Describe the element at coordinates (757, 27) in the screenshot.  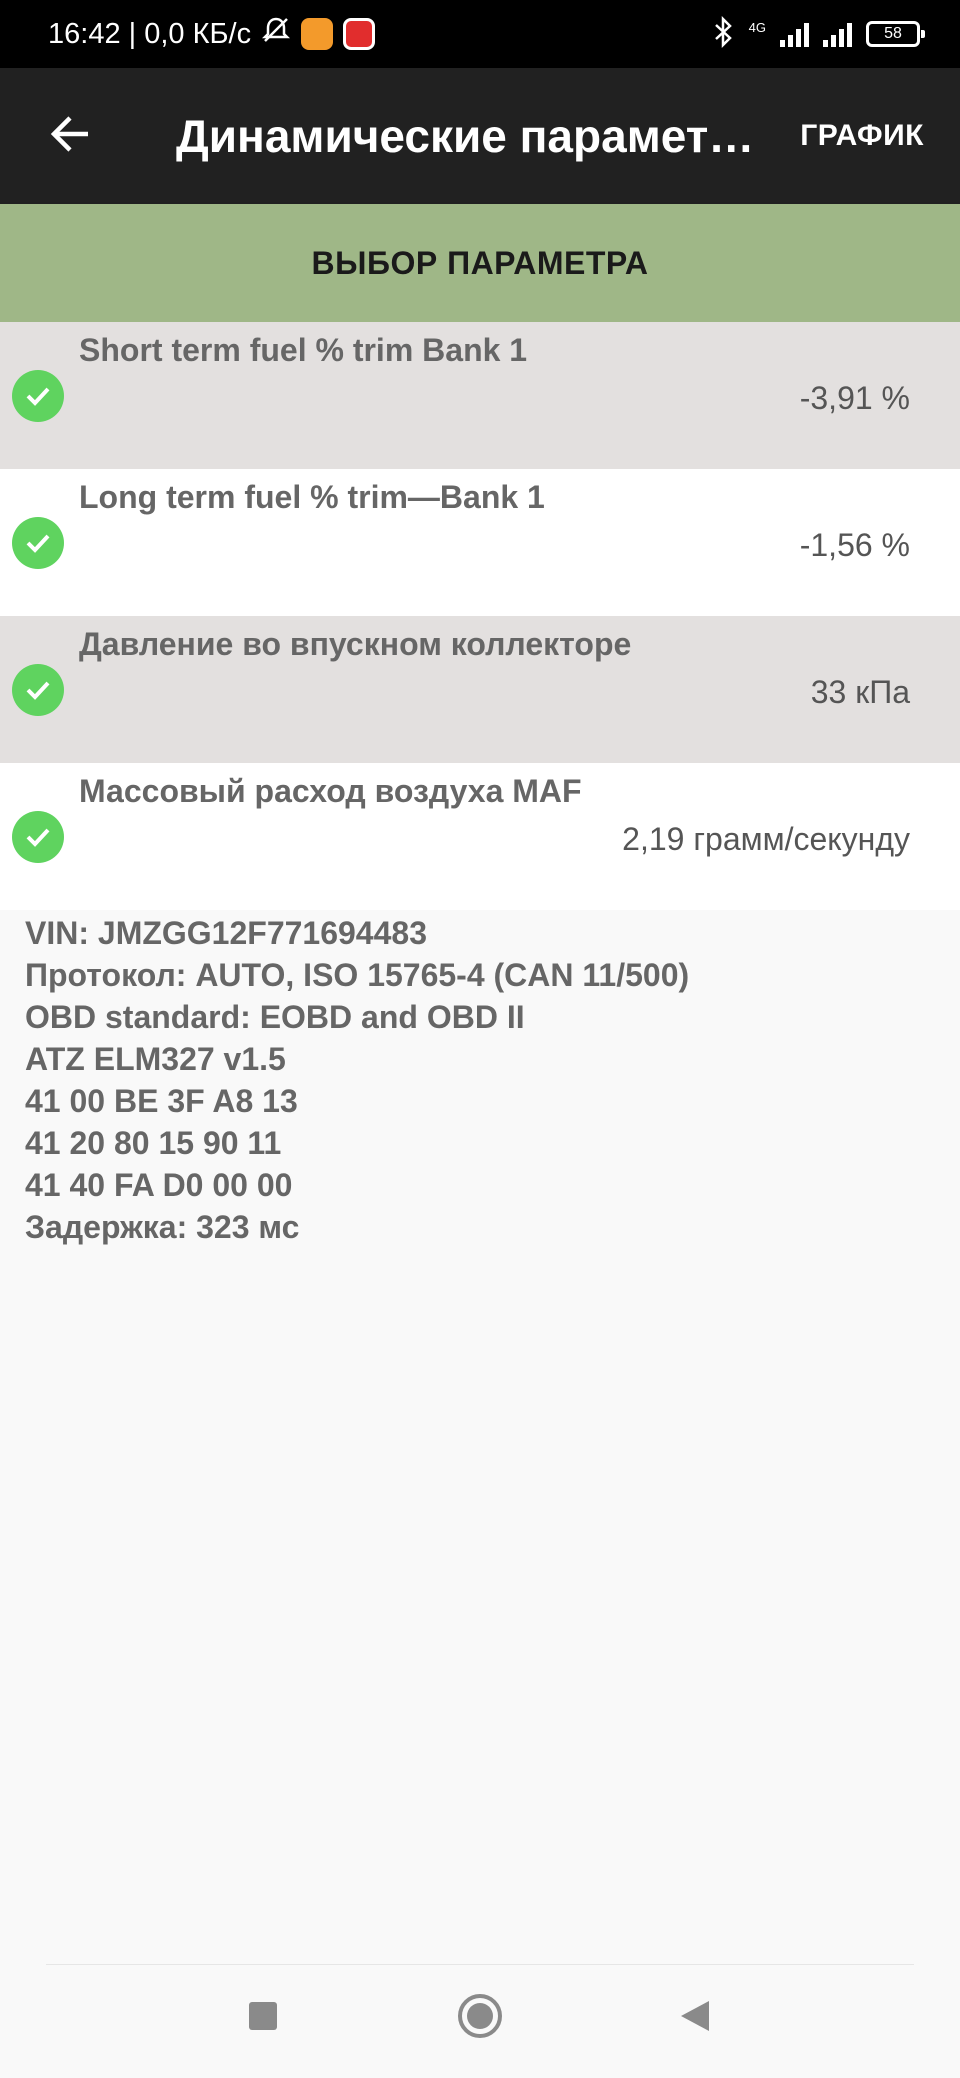
I see `network-type-label: 4G` at that location.